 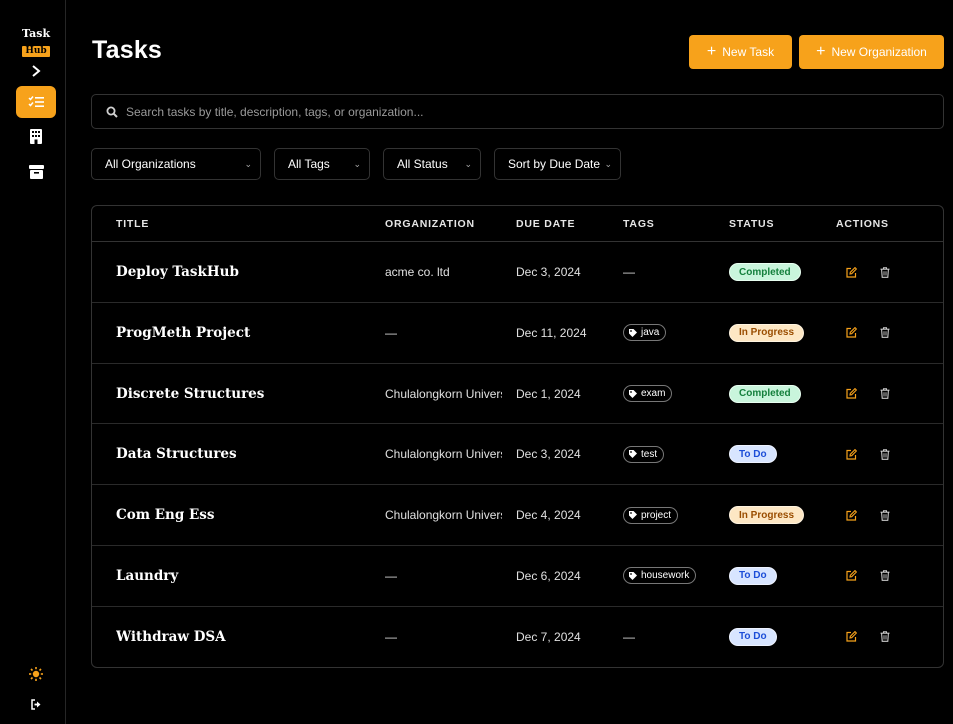 I want to click on task-tags: project, so click(x=673, y=515).